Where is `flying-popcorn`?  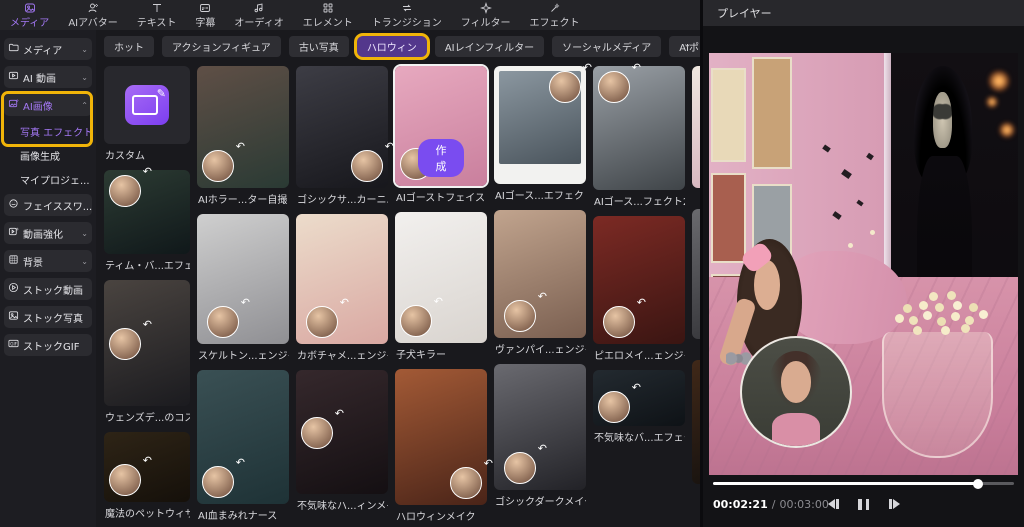
flying-popcorn is located at coordinates (851, 245).